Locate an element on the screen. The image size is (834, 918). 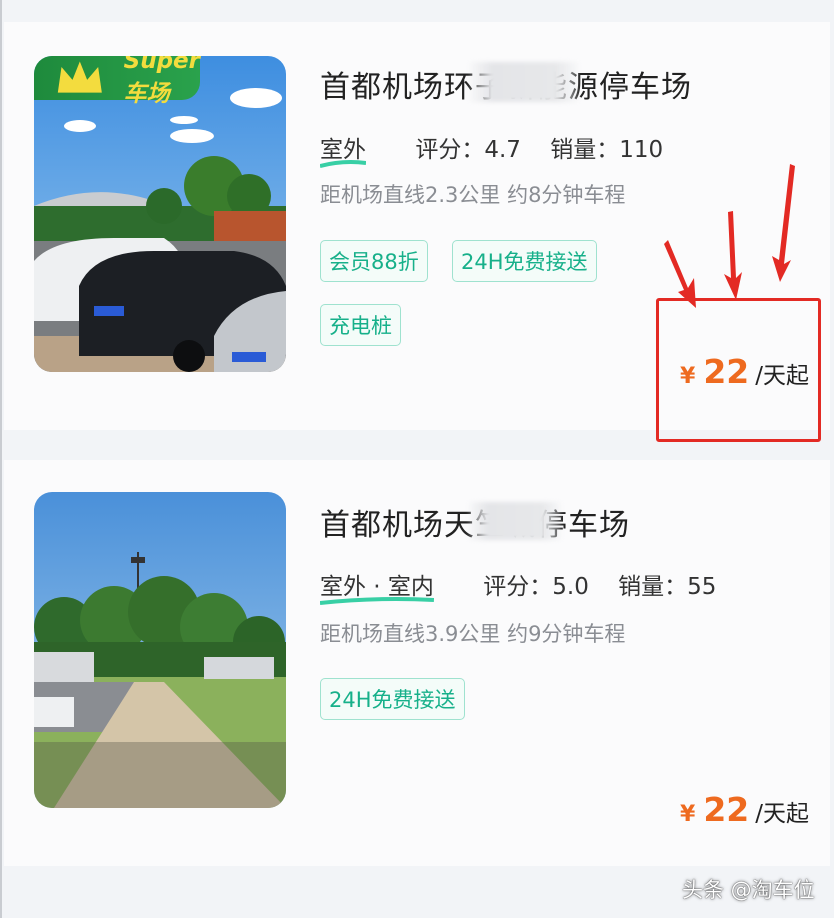
distance-info: 距机场直线2.3公里 约8分钟车程 is located at coordinates (473, 195).